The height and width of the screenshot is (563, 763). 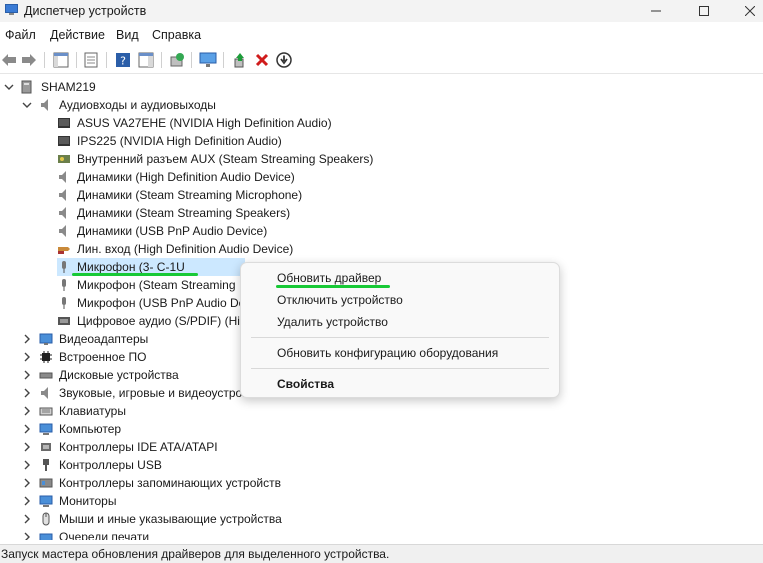 I want to click on tree-category: Компьютер, so click(x=71, y=429).